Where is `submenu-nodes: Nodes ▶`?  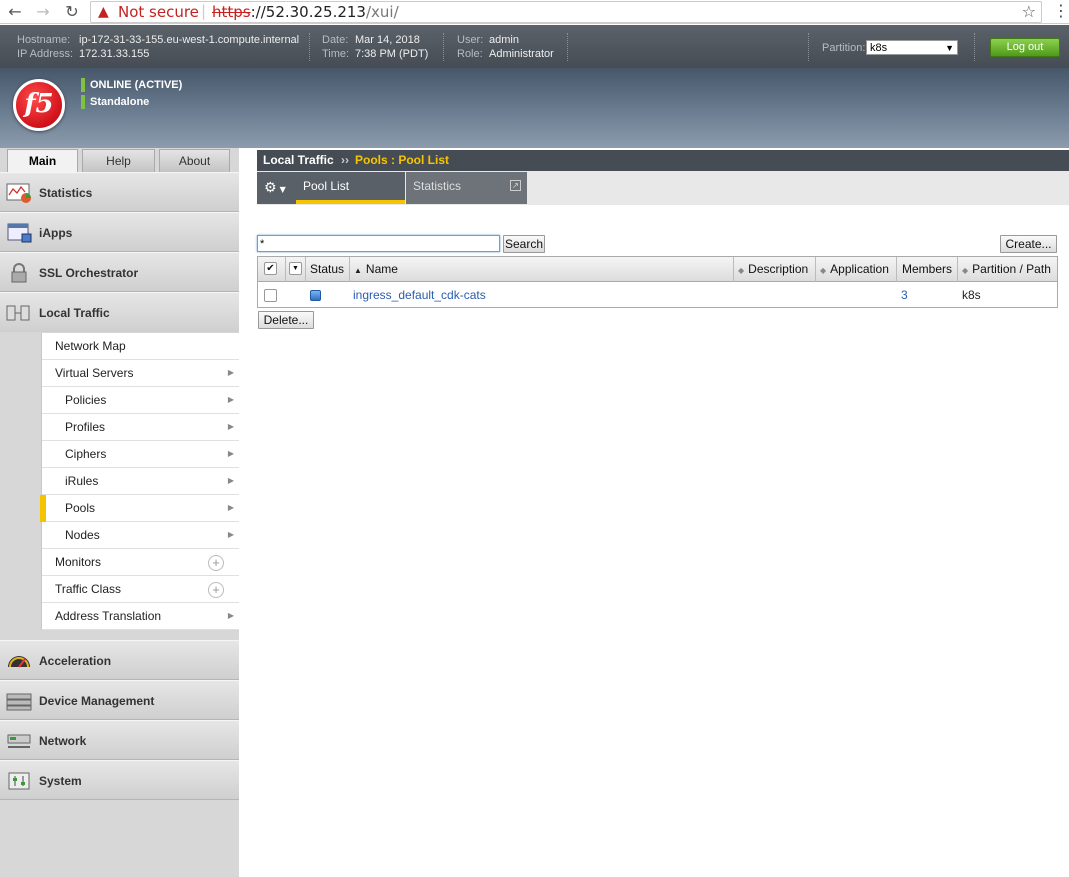 submenu-nodes: Nodes ▶ is located at coordinates (140, 535).